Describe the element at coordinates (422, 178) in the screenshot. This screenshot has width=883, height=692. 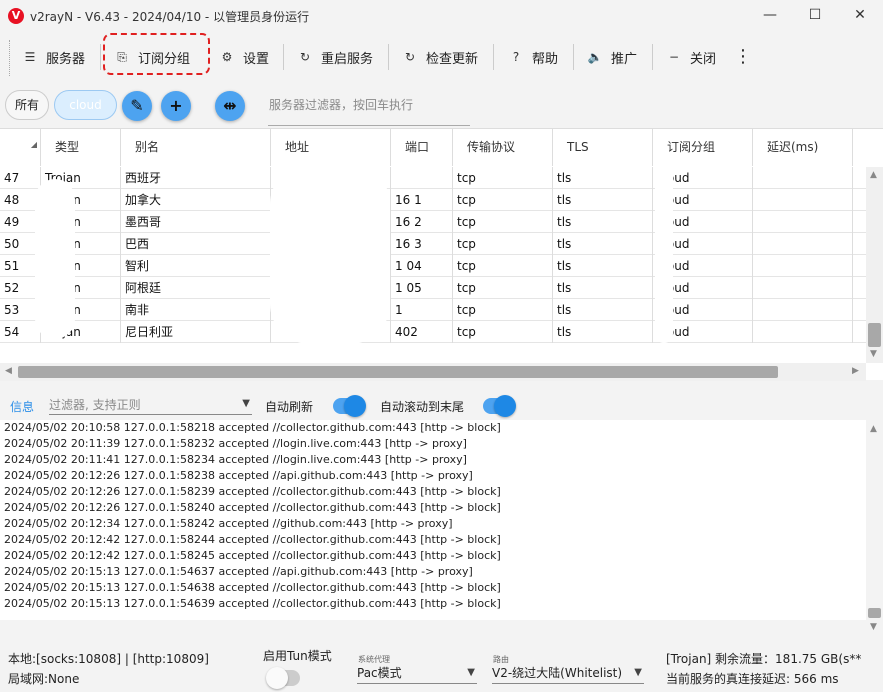
I see `cell-port` at that location.